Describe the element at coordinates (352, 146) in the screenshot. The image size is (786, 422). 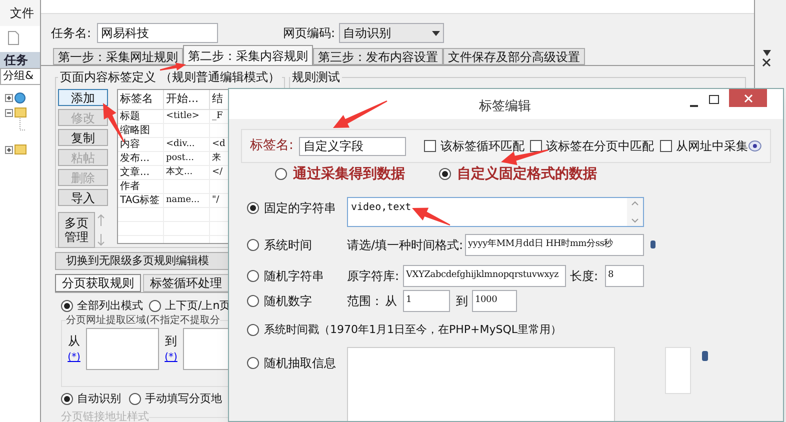
I see `tag-name-field: 自定义字段` at that location.